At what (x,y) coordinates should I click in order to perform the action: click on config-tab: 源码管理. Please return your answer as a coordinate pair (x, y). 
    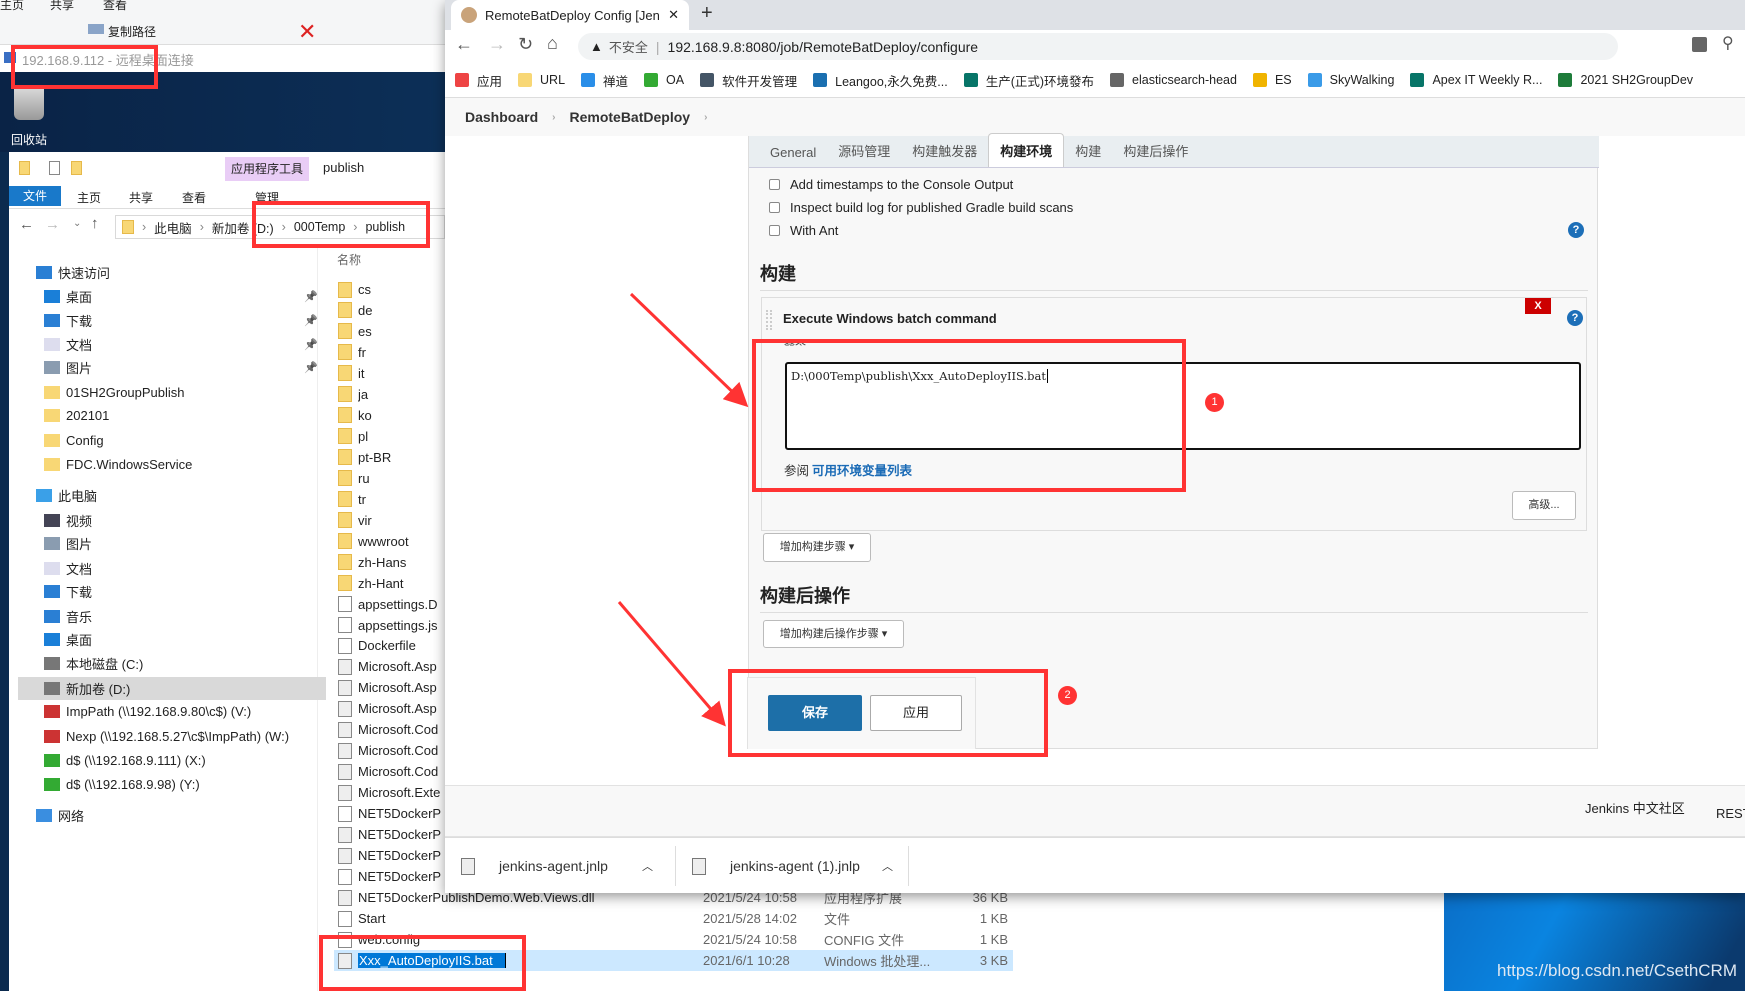
    Looking at the image, I should click on (864, 150).